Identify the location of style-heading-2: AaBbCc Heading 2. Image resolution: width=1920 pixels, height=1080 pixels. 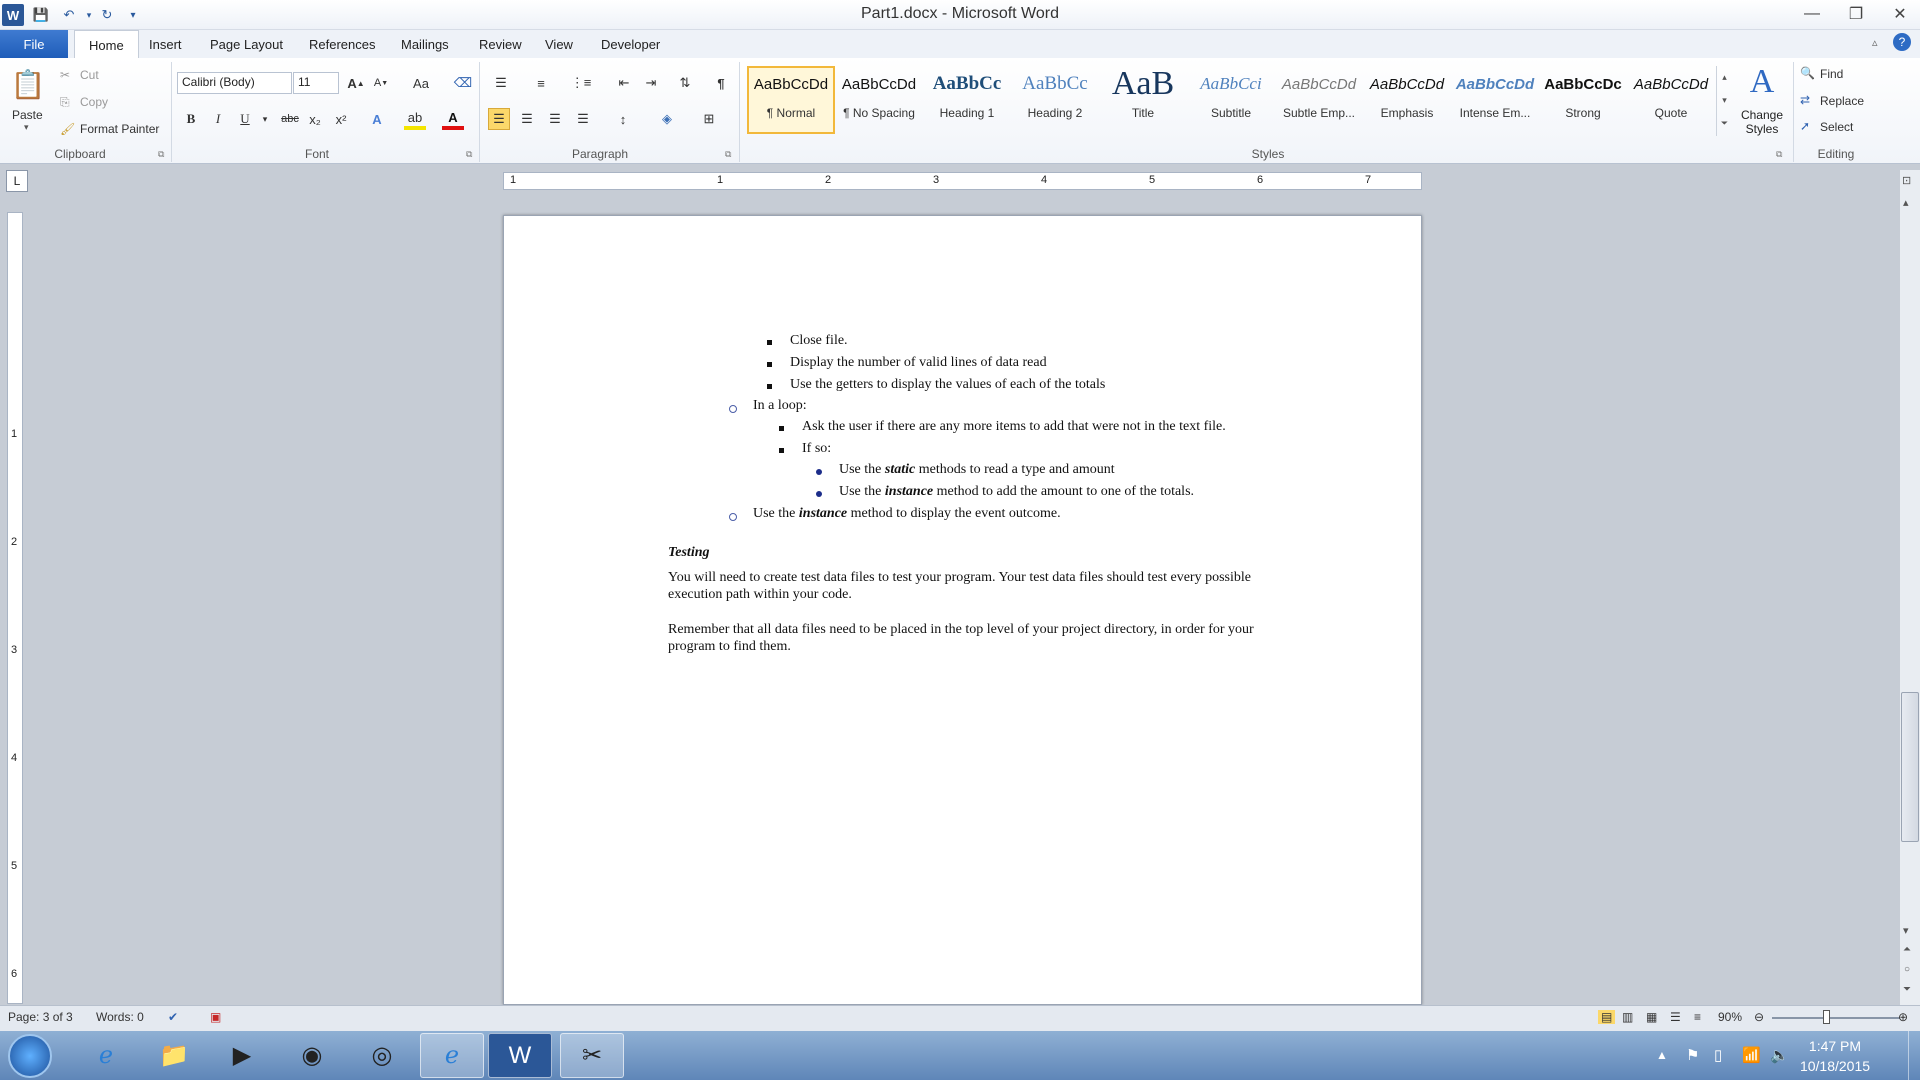
(1055, 100).